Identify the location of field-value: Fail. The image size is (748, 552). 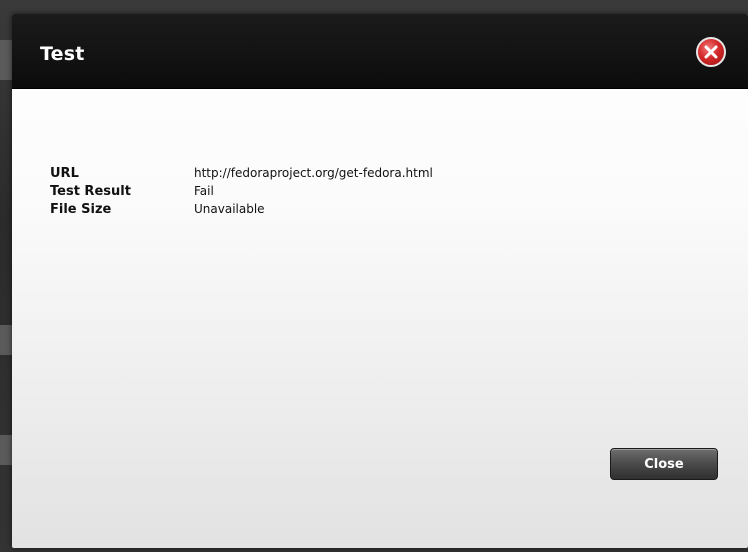
(204, 191).